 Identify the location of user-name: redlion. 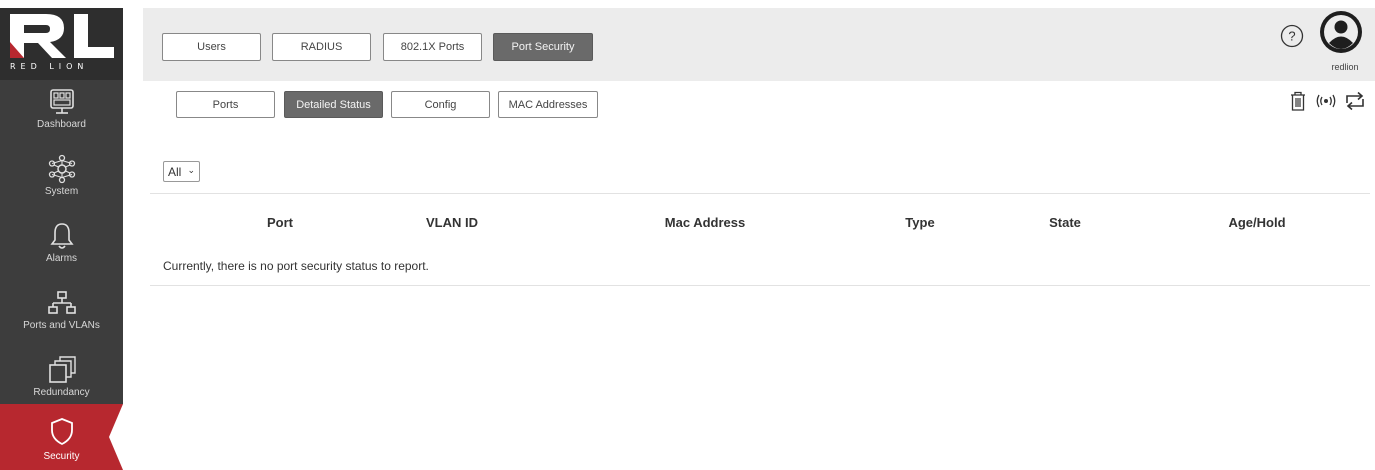
(1345, 67).